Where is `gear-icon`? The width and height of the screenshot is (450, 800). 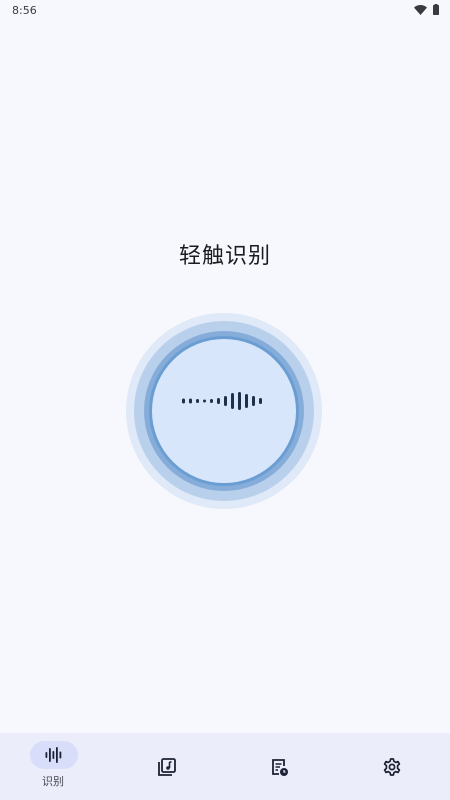 gear-icon is located at coordinates (391, 767).